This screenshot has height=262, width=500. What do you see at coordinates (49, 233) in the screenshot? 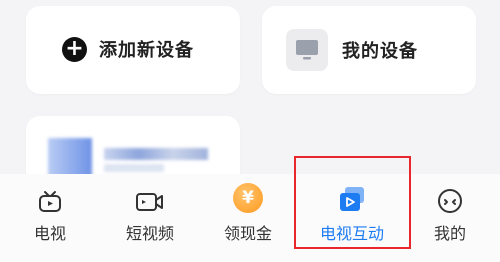
I see `tab-tv-label: 电视` at bounding box center [49, 233].